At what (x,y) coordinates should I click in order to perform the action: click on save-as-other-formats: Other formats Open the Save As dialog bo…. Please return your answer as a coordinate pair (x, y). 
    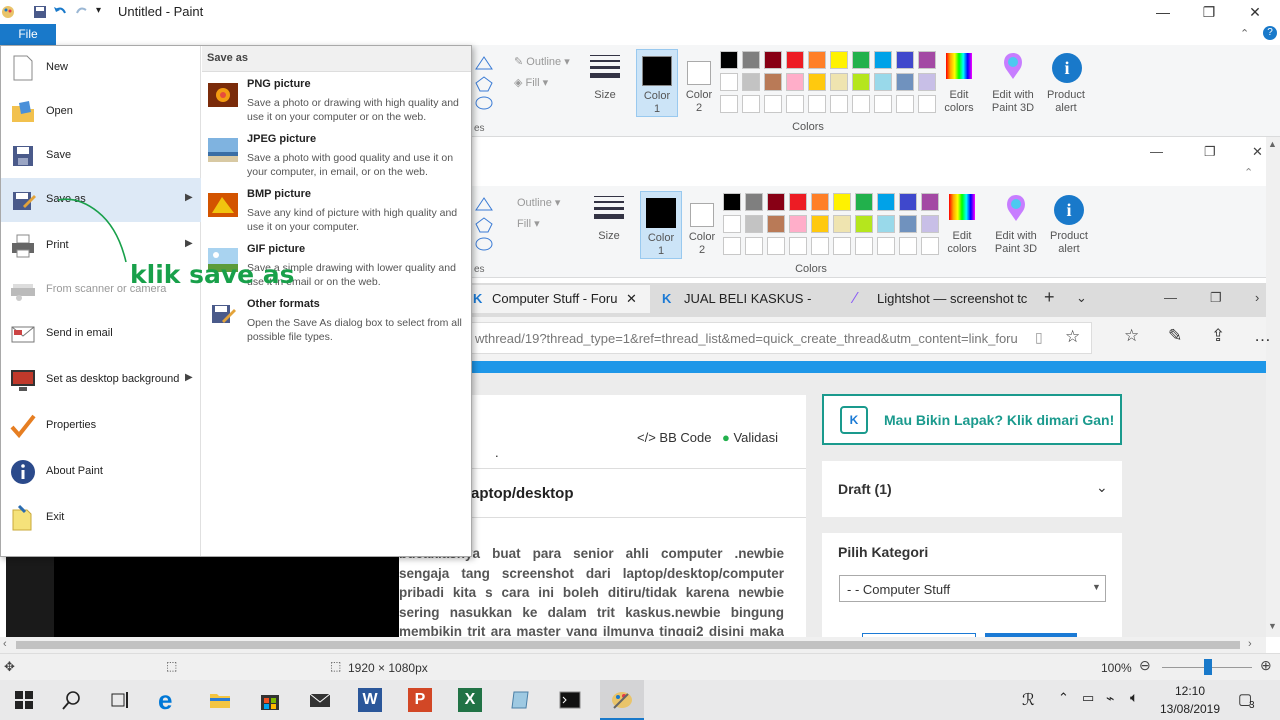
    Looking at the image, I should click on (336, 320).